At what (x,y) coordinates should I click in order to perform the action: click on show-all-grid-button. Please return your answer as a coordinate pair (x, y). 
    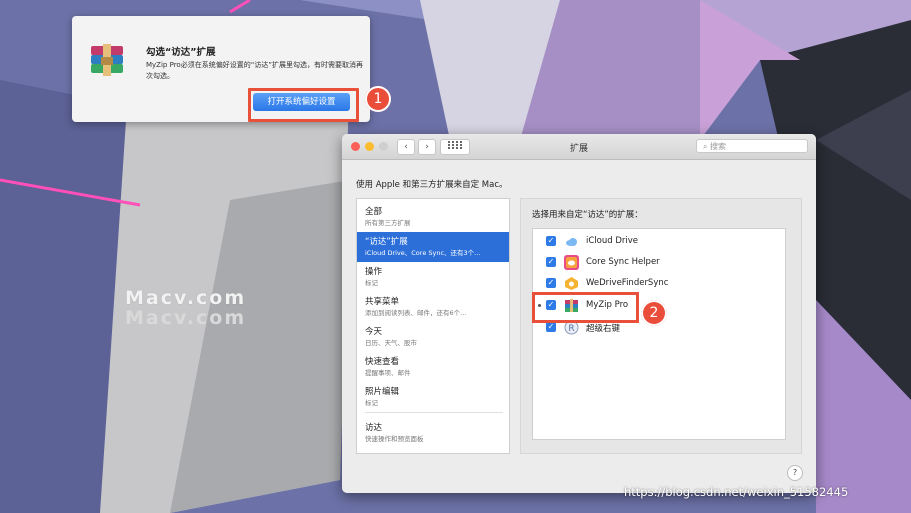
    Looking at the image, I should click on (455, 147).